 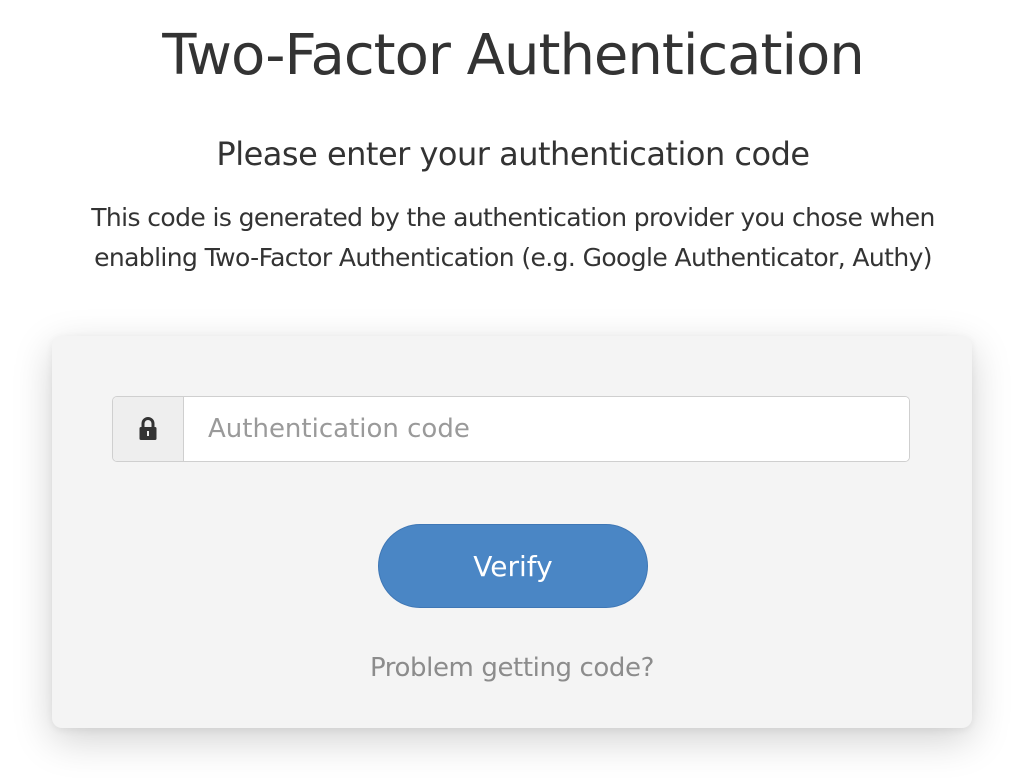 I want to click on lock-icon, so click(x=148, y=428).